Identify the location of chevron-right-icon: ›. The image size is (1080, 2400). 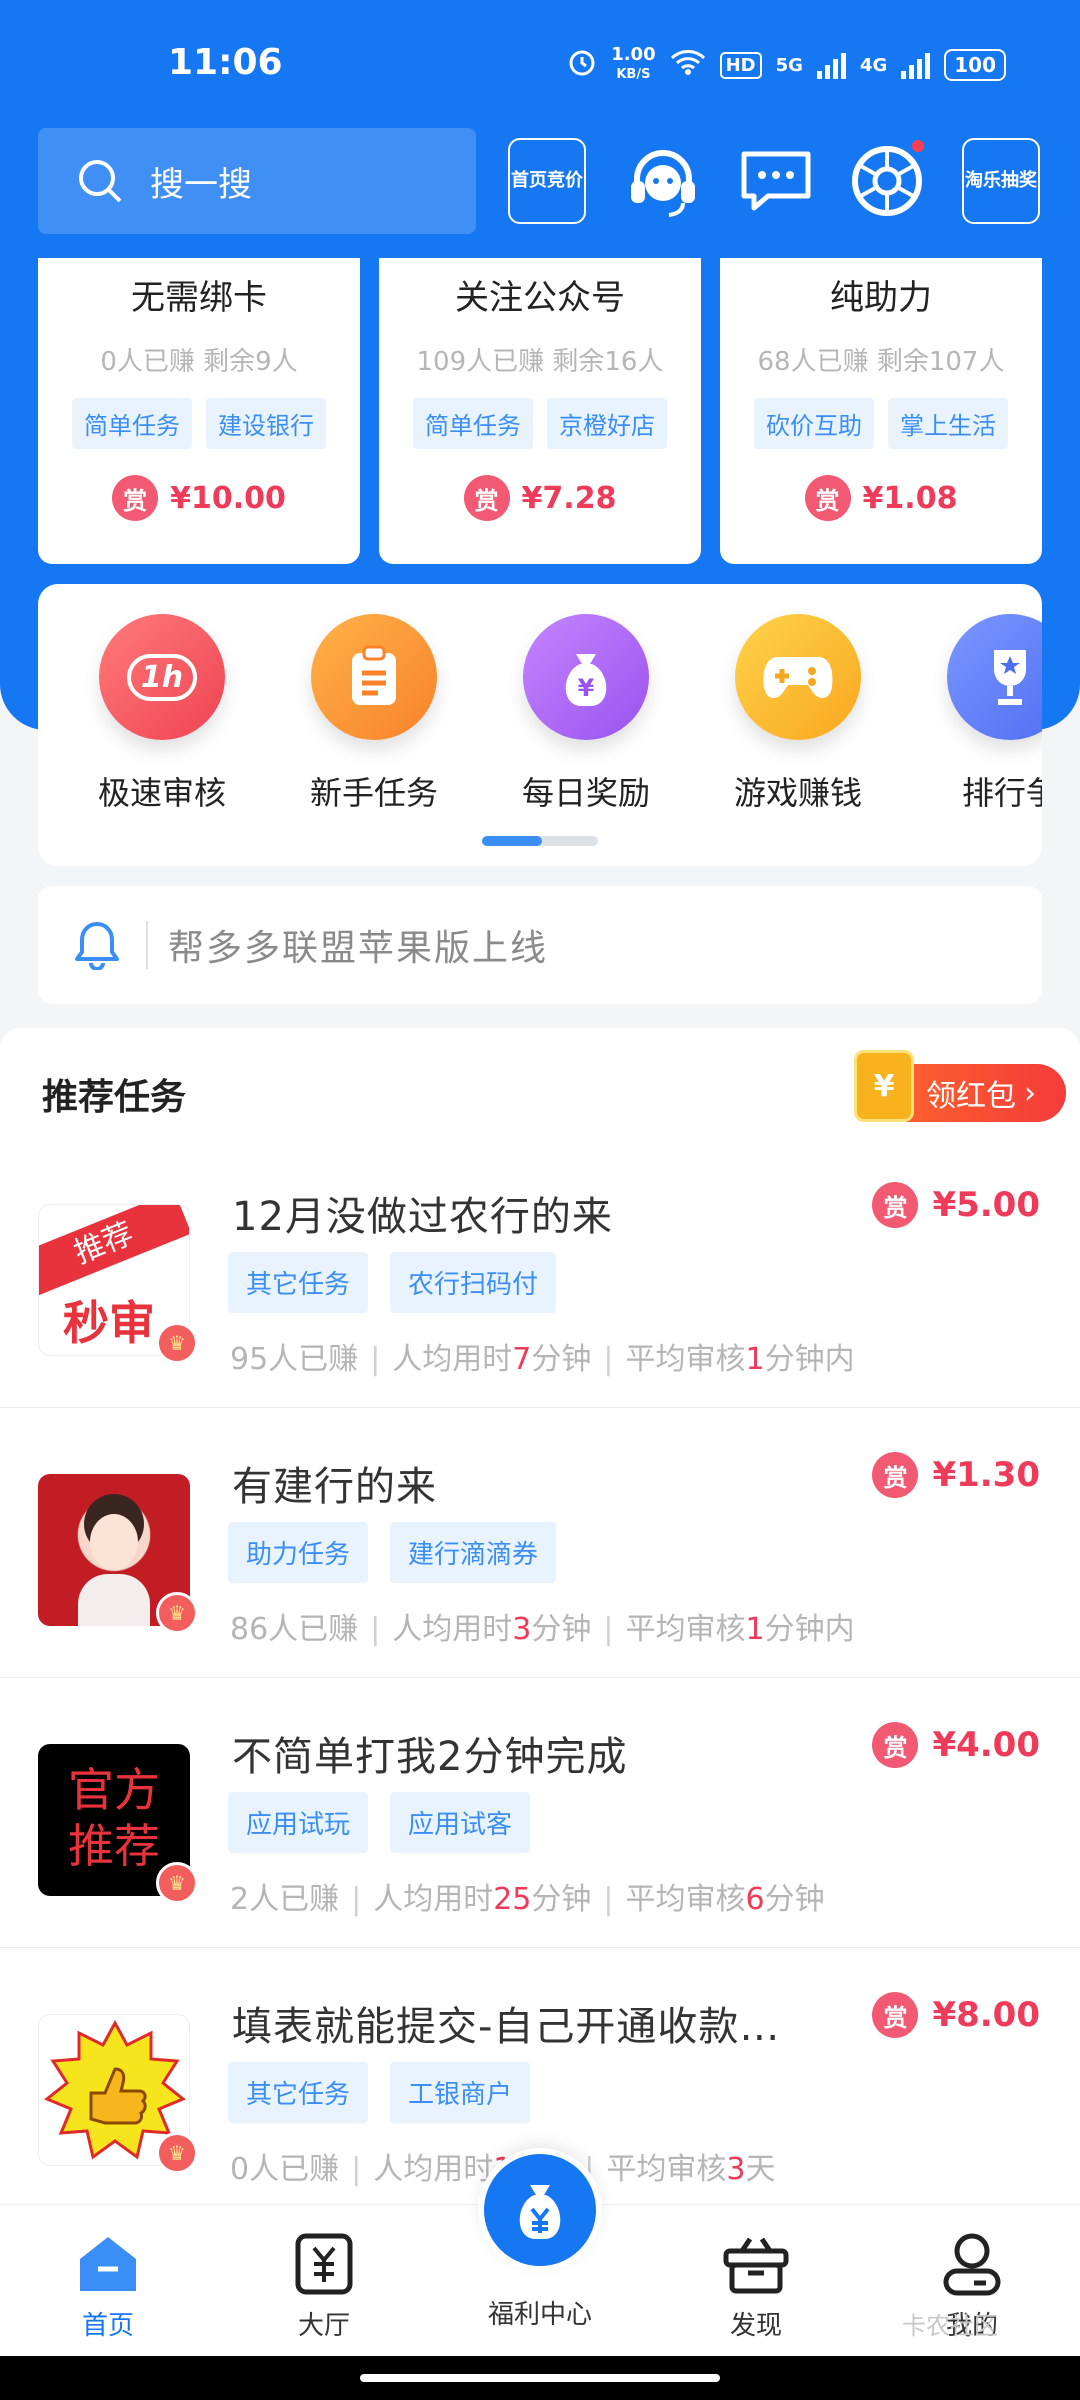
(1030, 1093).